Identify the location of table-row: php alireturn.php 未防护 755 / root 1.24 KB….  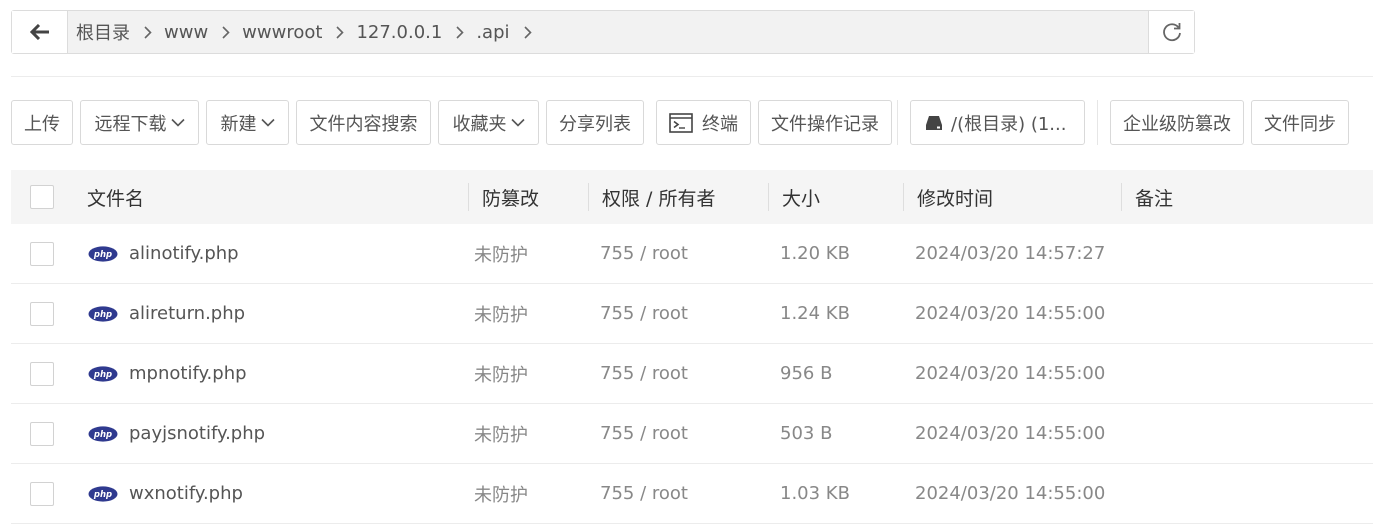
(692, 314).